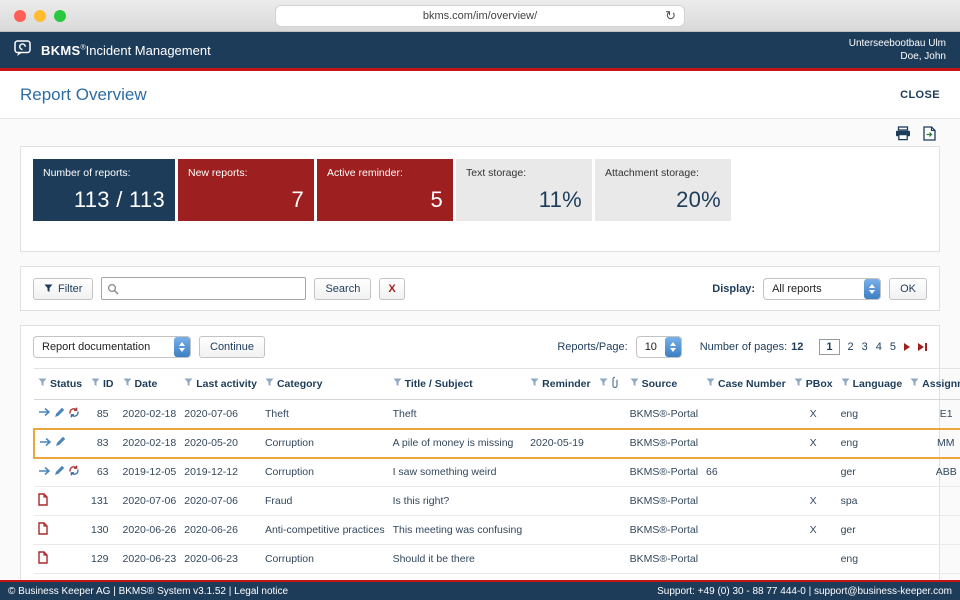 Image resolution: width=960 pixels, height=600 pixels. I want to click on filter-panel: Filter Search X Display: All reports OK, so click(480, 288).